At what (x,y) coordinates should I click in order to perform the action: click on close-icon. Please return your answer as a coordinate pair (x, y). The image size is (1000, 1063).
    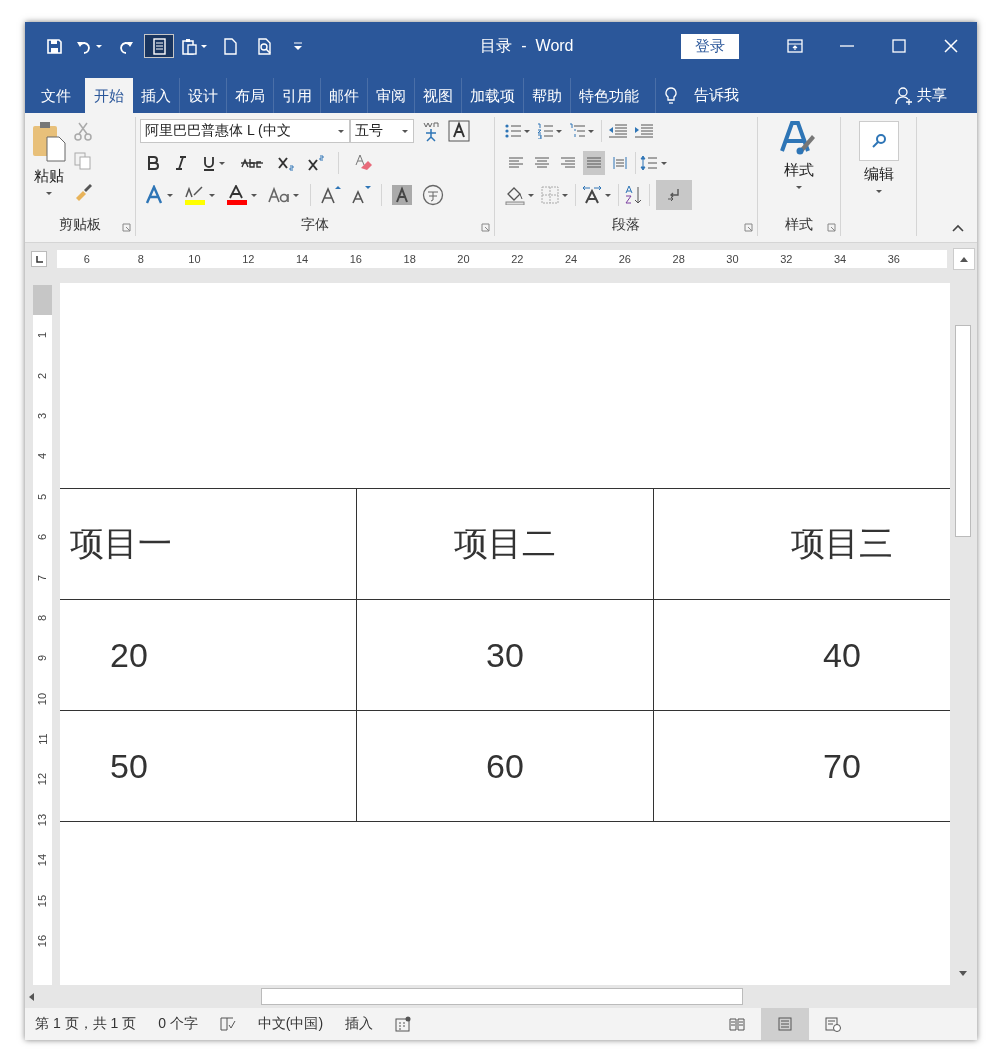
    Looking at the image, I should click on (951, 46).